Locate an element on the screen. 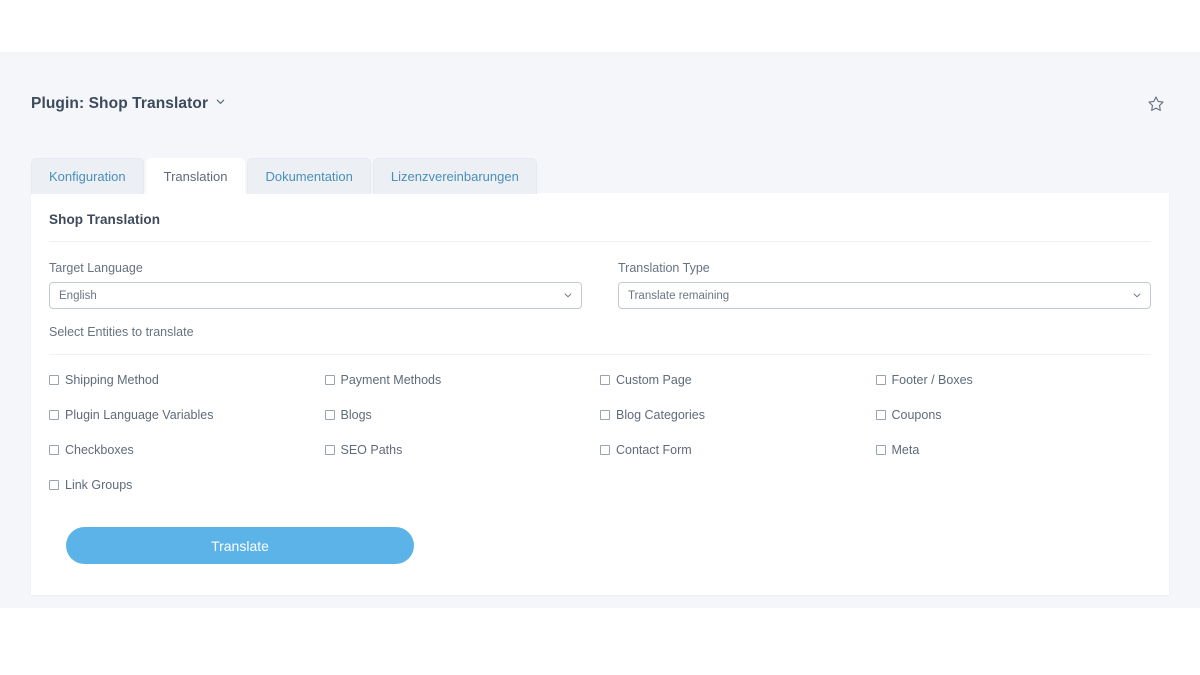 This screenshot has height=675, width=1200. checkbox-label: Contact Form is located at coordinates (654, 450).